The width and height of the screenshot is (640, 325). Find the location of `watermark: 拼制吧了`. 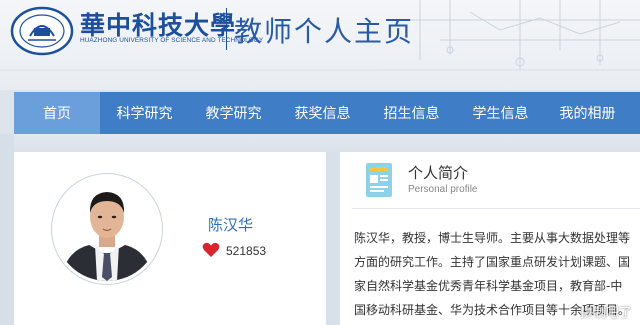

watermark: 拼制吧了 is located at coordinates (605, 313).